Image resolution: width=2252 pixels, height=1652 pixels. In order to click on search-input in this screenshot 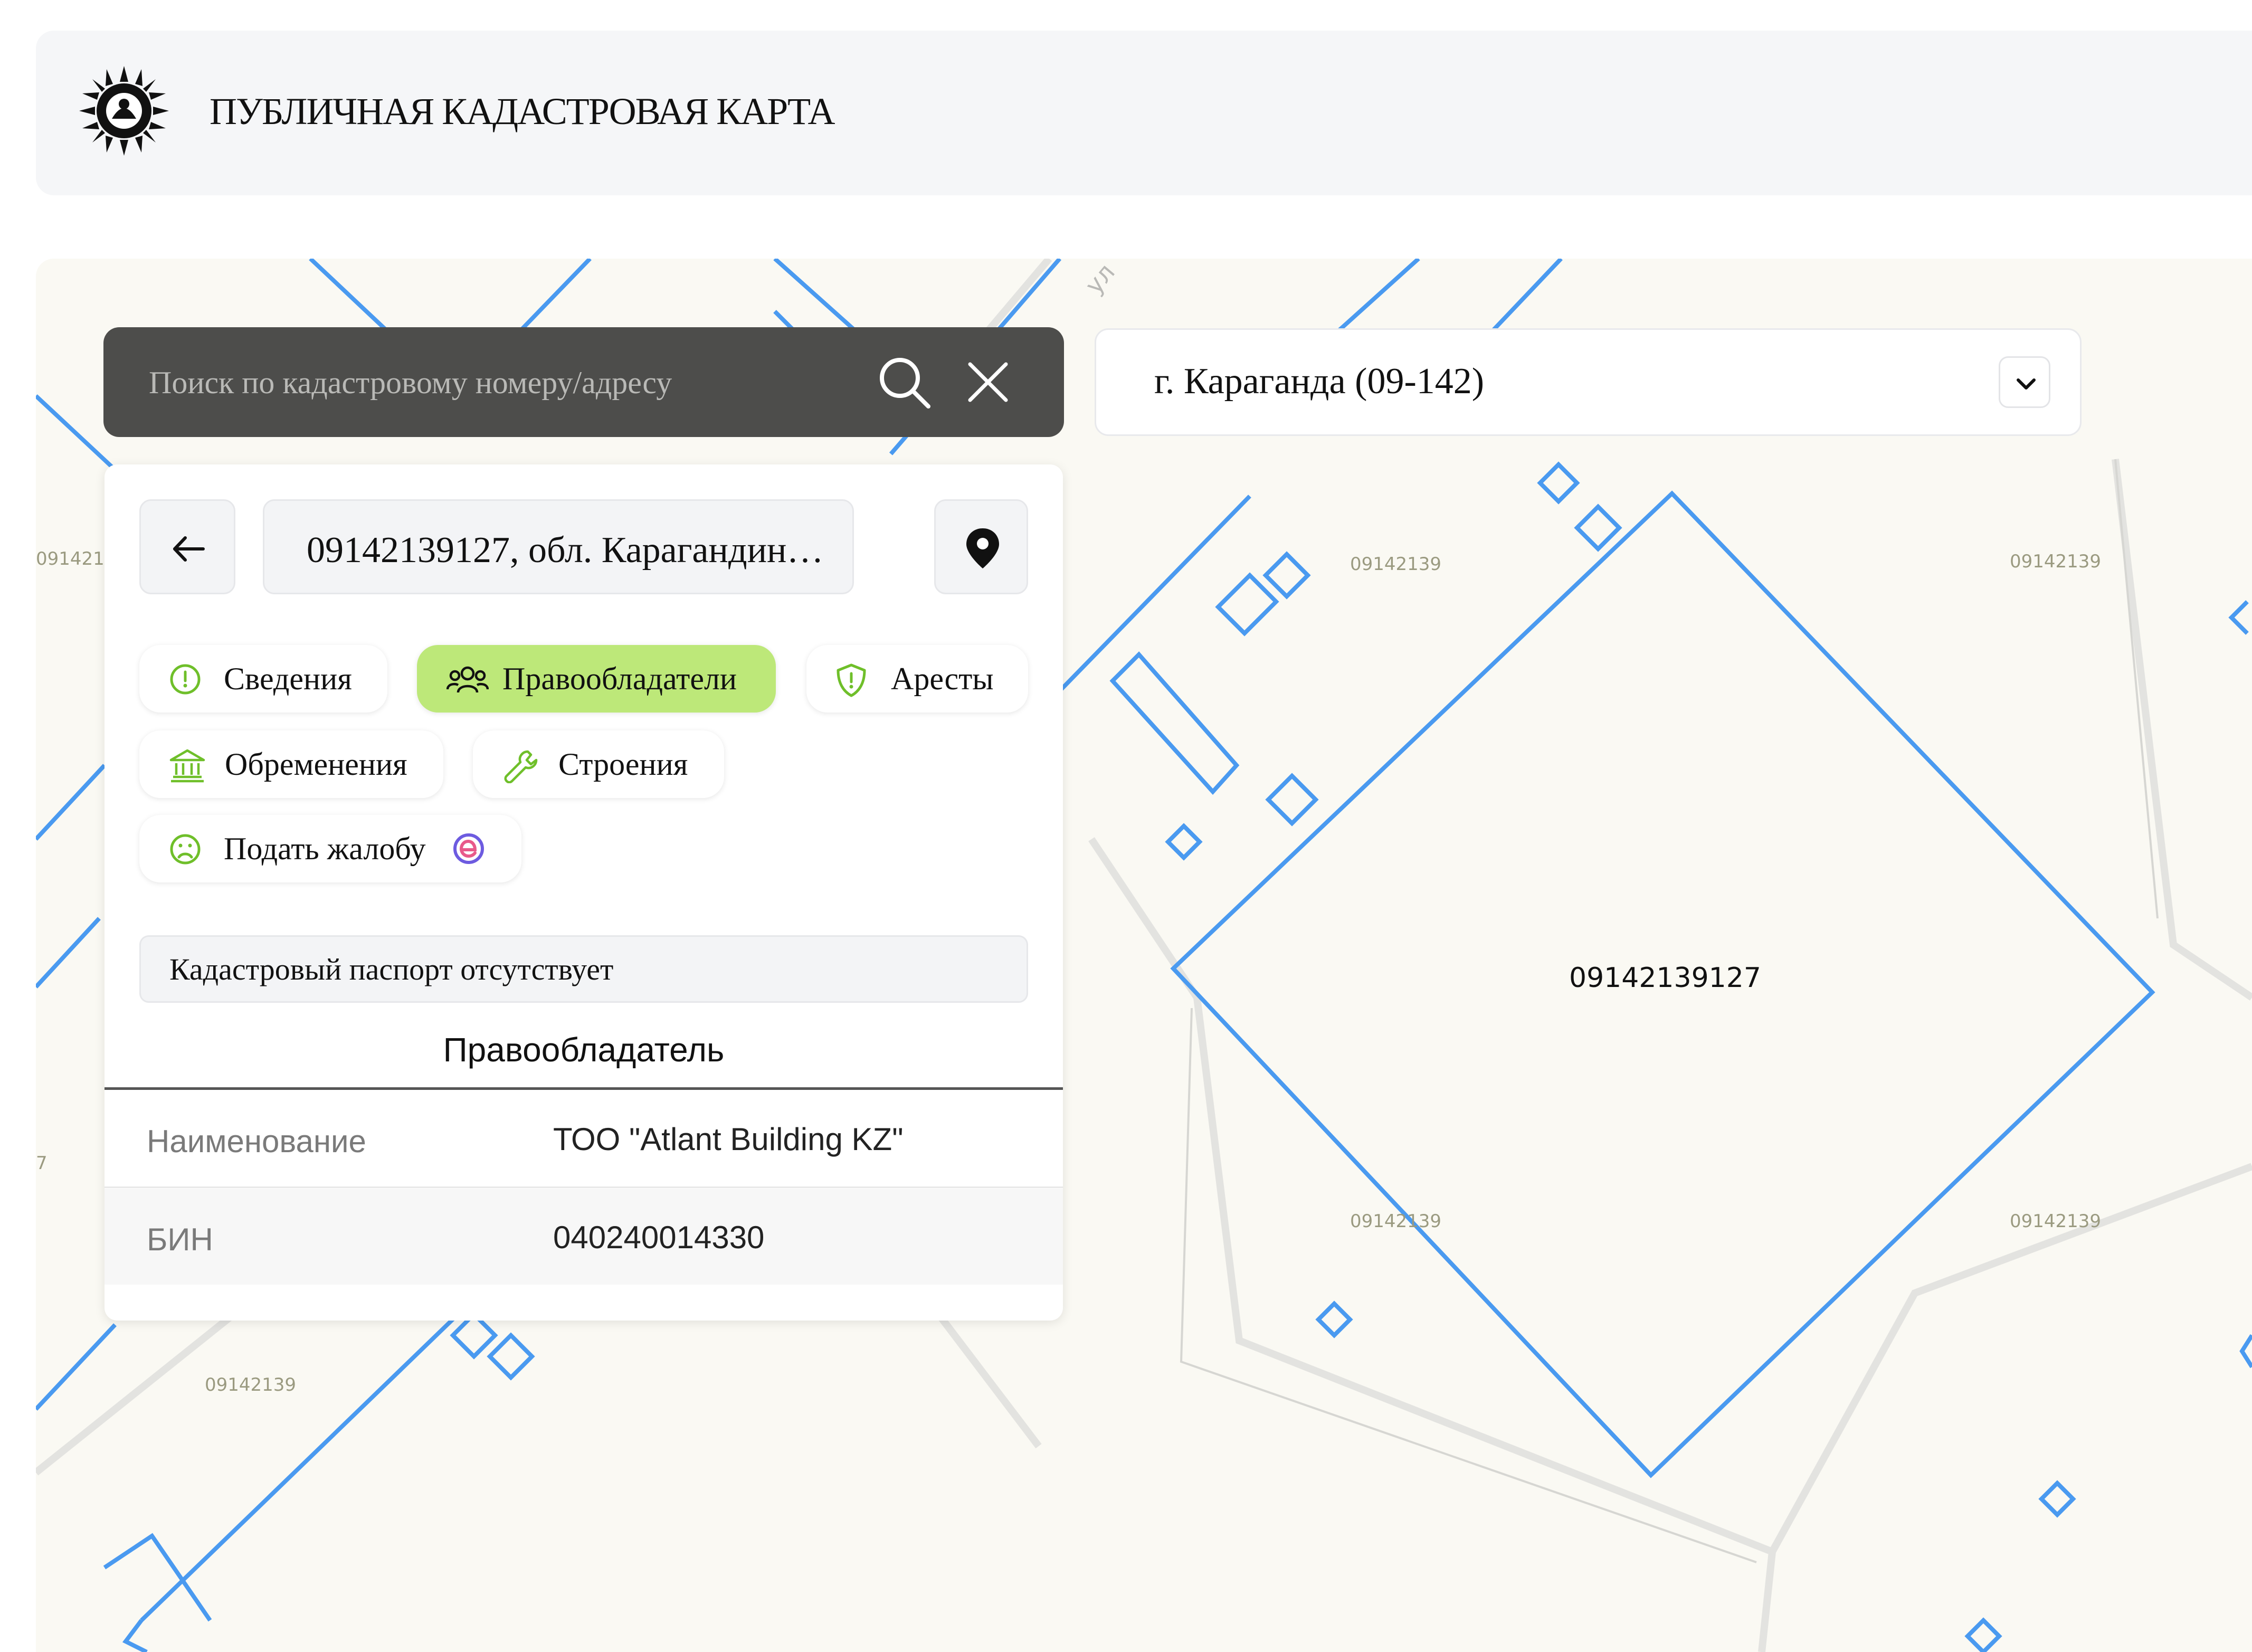, I will do `click(492, 383)`.